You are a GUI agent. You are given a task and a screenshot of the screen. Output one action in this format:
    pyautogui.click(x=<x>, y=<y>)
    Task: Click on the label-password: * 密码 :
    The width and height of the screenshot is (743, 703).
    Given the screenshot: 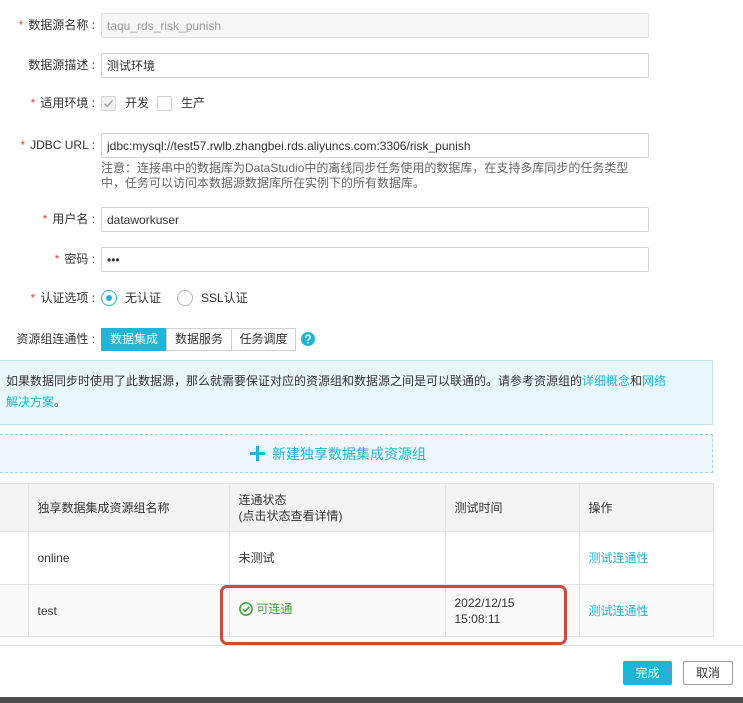 What is the action you would take?
    pyautogui.click(x=47, y=259)
    